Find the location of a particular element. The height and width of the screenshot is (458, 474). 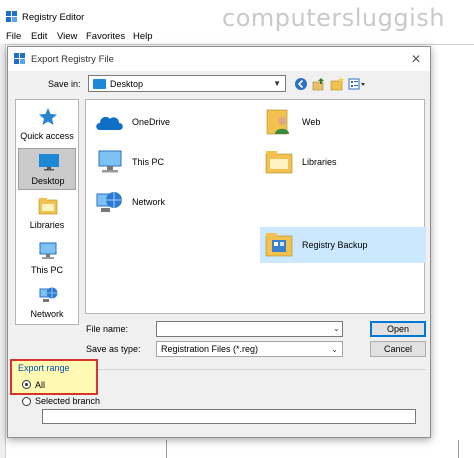

save-in-label: Save in: is located at coordinates (64, 84).